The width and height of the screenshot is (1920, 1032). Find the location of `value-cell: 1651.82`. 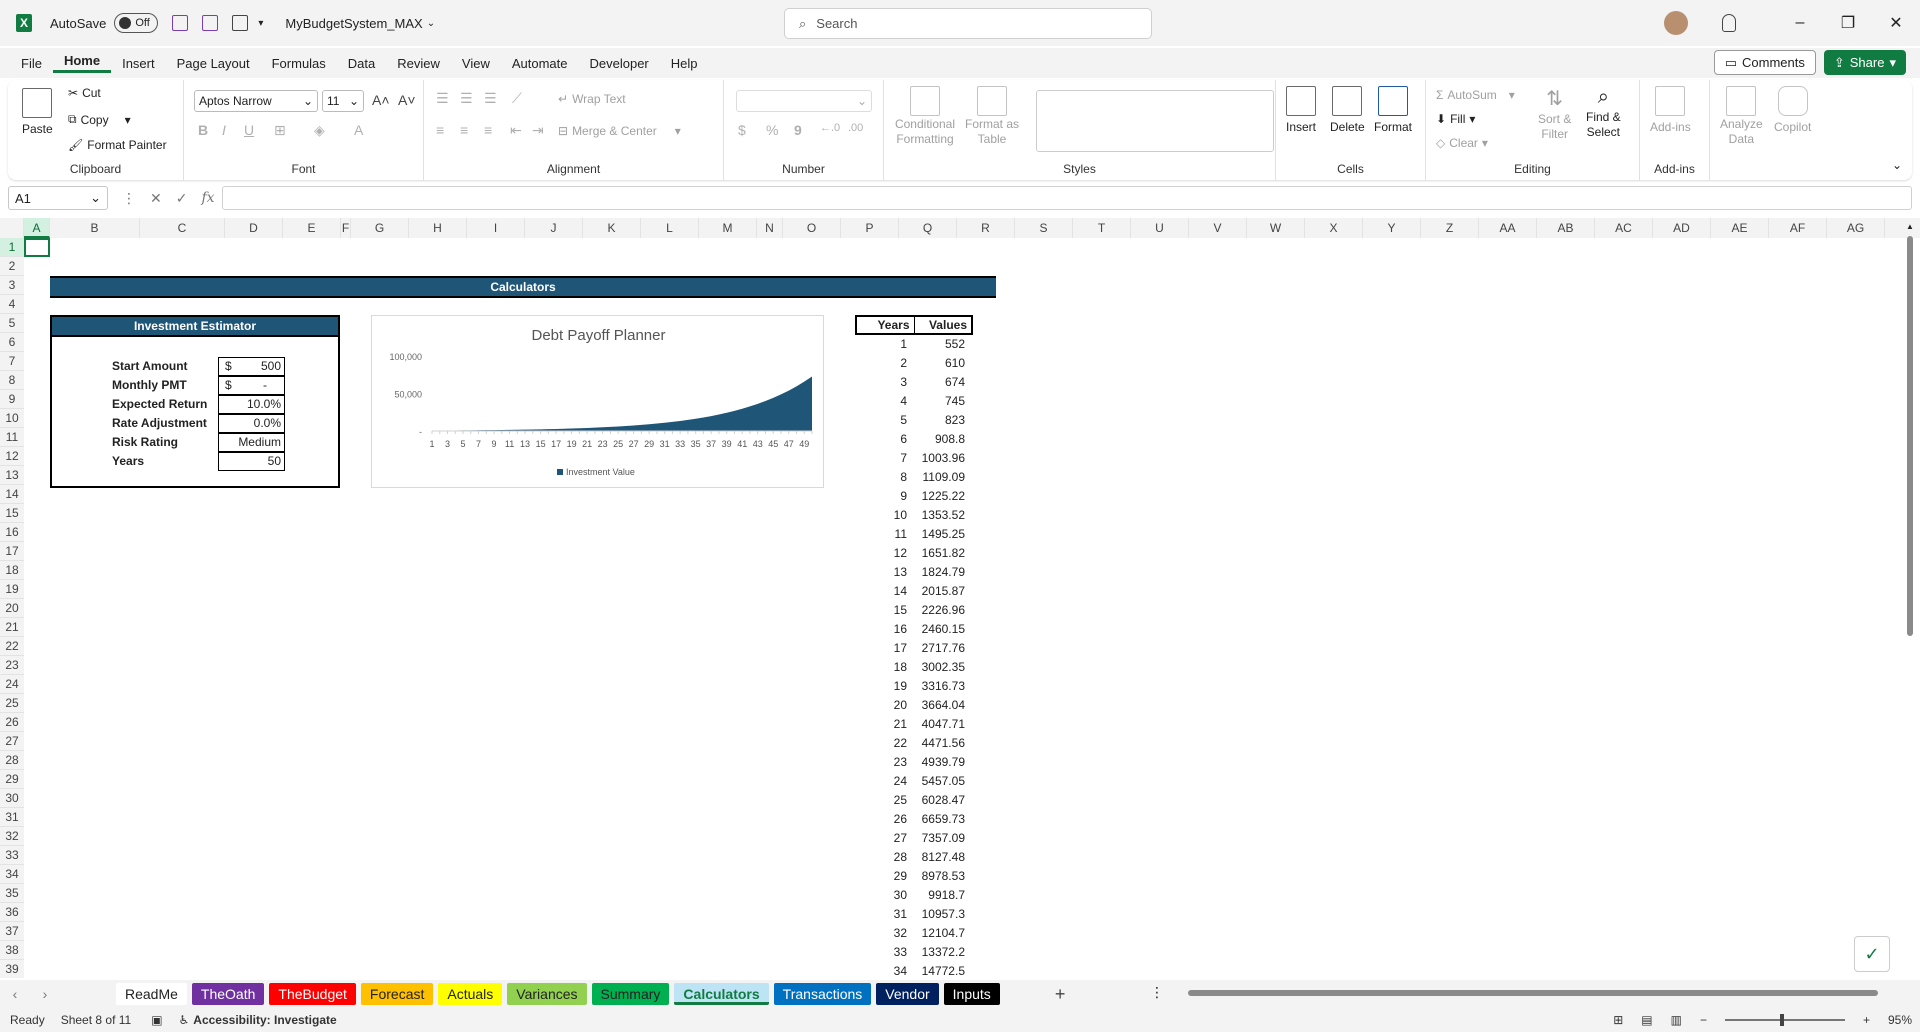

value-cell: 1651.82 is located at coordinates (940, 553).